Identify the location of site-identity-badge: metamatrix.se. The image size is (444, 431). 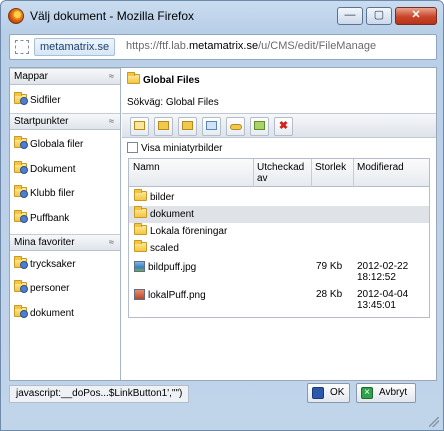
(75, 47).